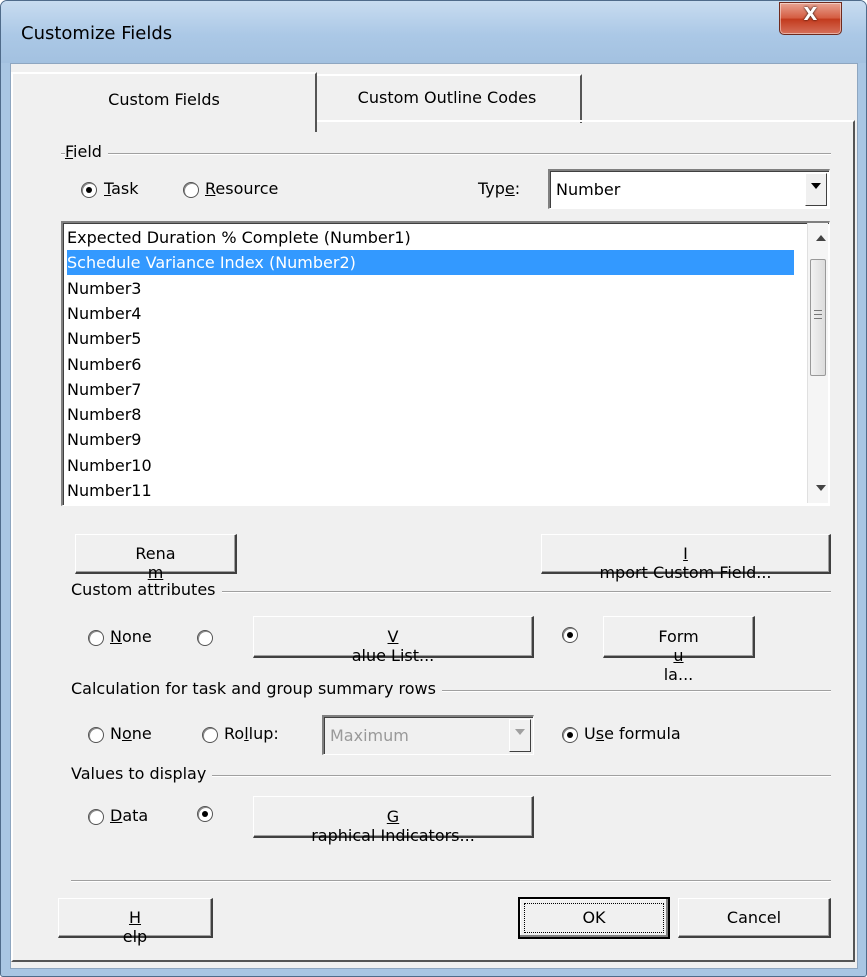 This screenshot has height=977, width=867. What do you see at coordinates (430, 465) in the screenshot?
I see `list-item: Number10` at bounding box center [430, 465].